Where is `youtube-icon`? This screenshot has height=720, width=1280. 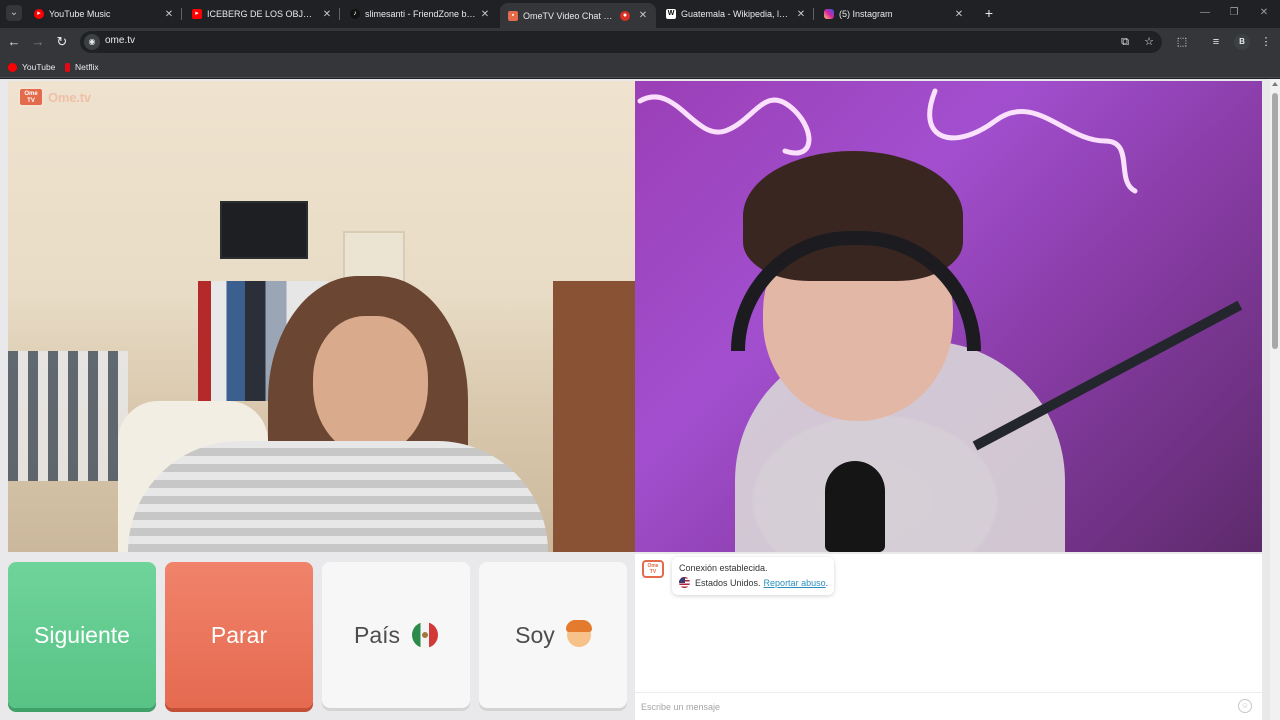
youtube-icon is located at coordinates (12, 67).